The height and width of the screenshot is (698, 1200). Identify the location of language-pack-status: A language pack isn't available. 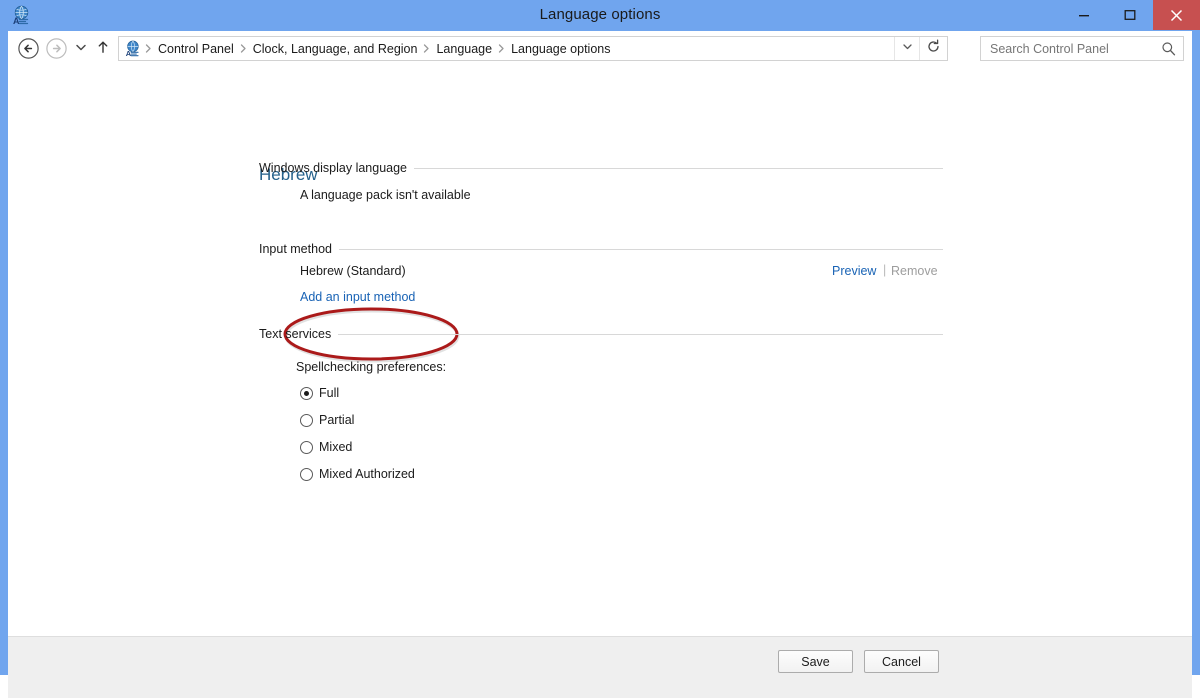
(385, 195).